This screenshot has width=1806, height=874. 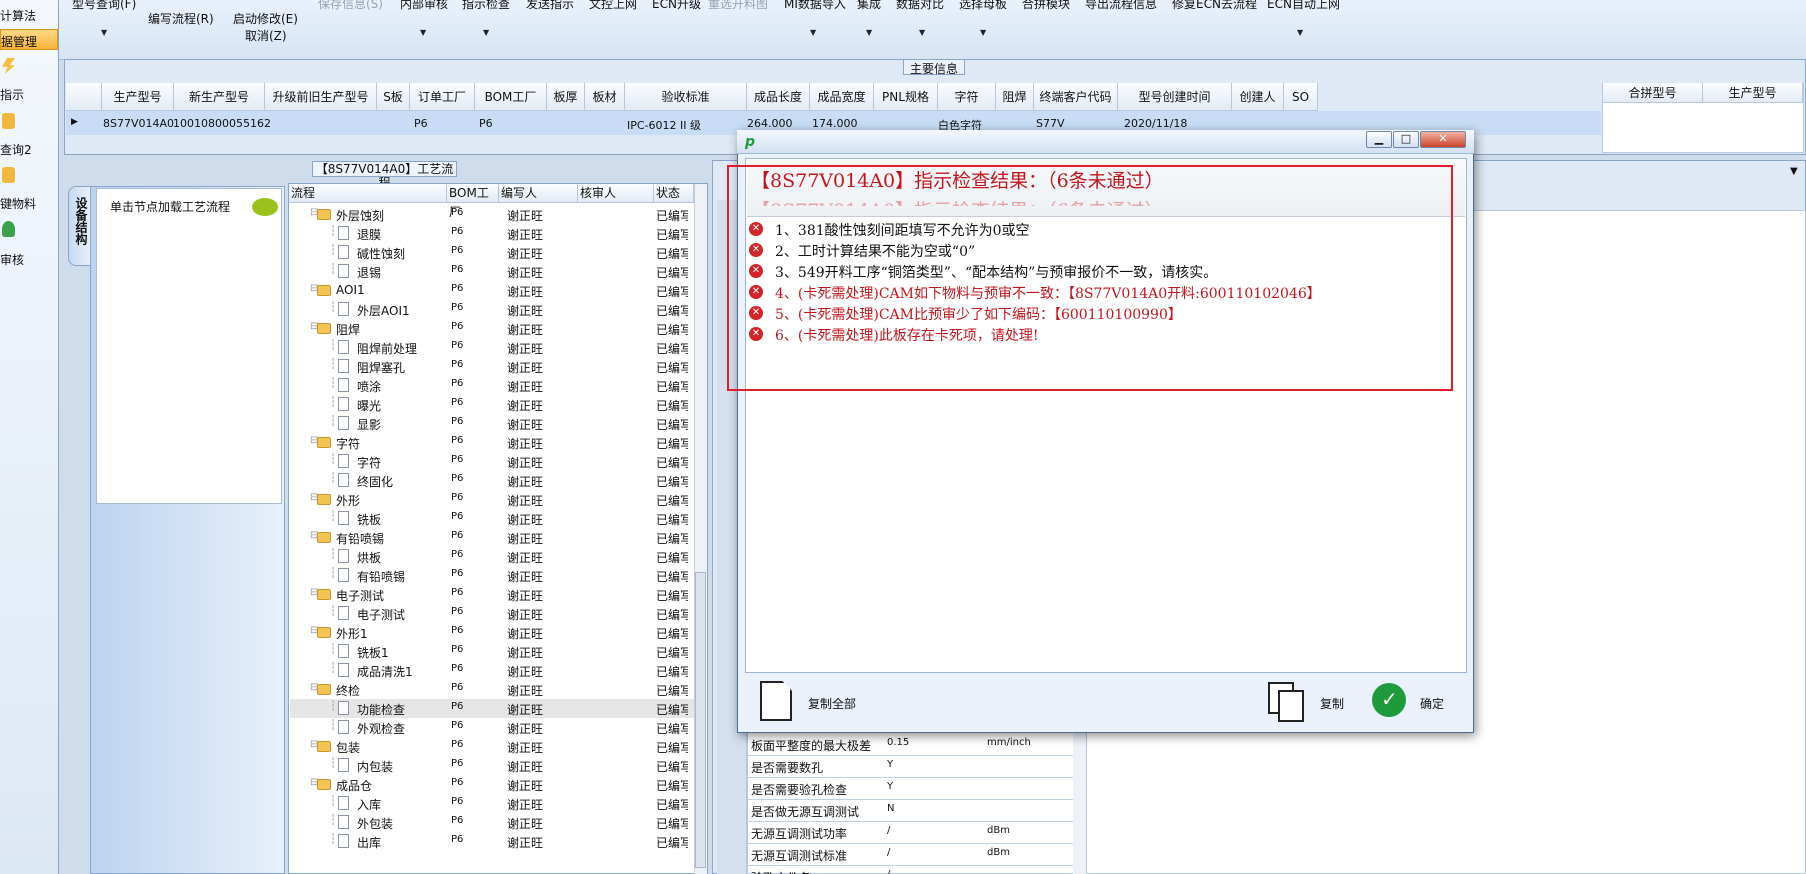 I want to click on process-tree-row: ⊟ AOI1 P6 谢正旺 已编写, so click(x=492, y=290).